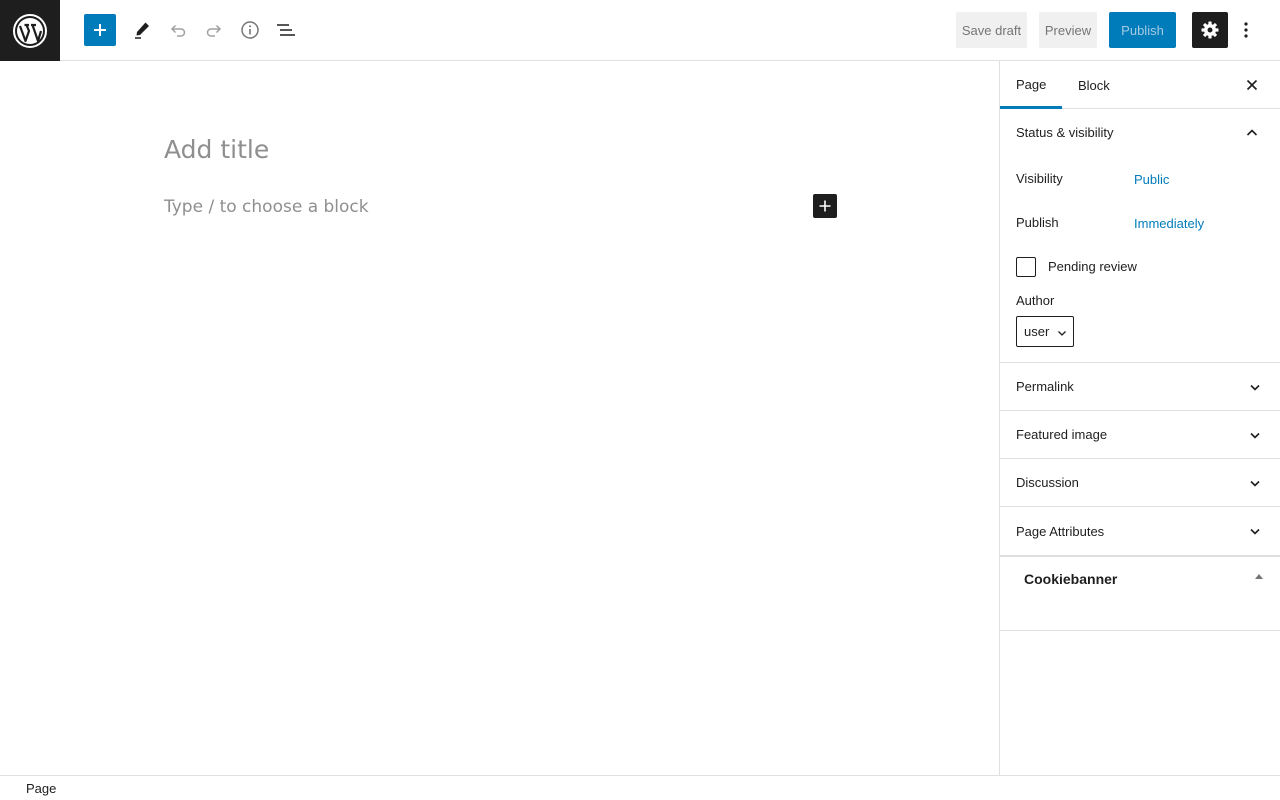  Describe the element at coordinates (1094, 85) in the screenshot. I see `tab-block: Block` at that location.